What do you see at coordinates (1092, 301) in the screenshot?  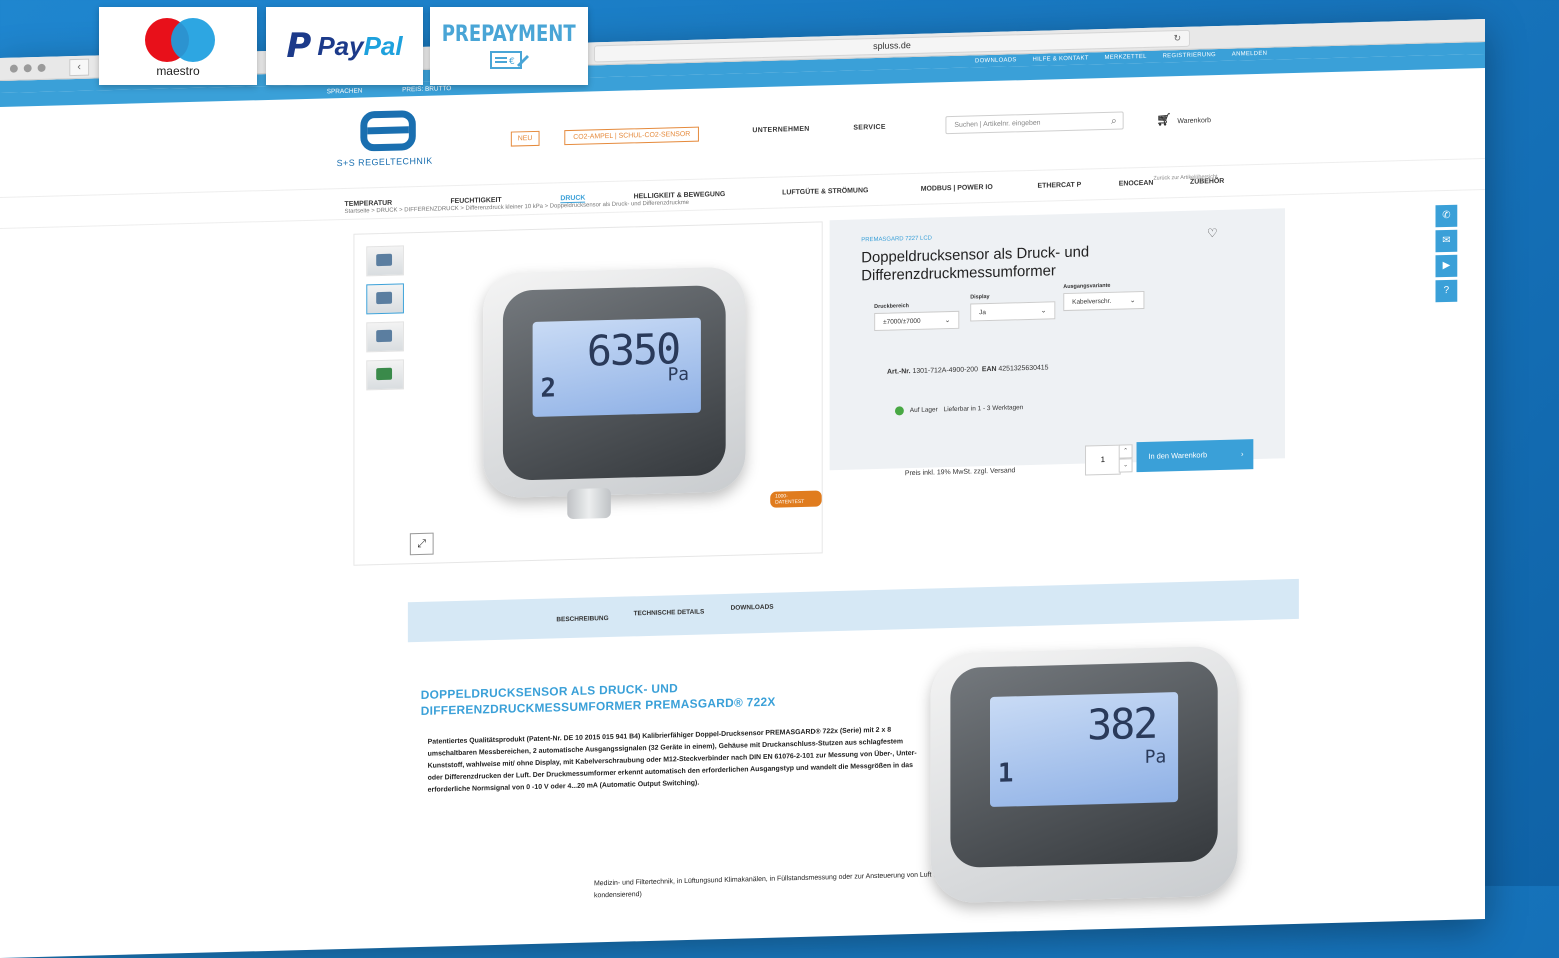 I see `output-value: Kabelverschr.` at bounding box center [1092, 301].